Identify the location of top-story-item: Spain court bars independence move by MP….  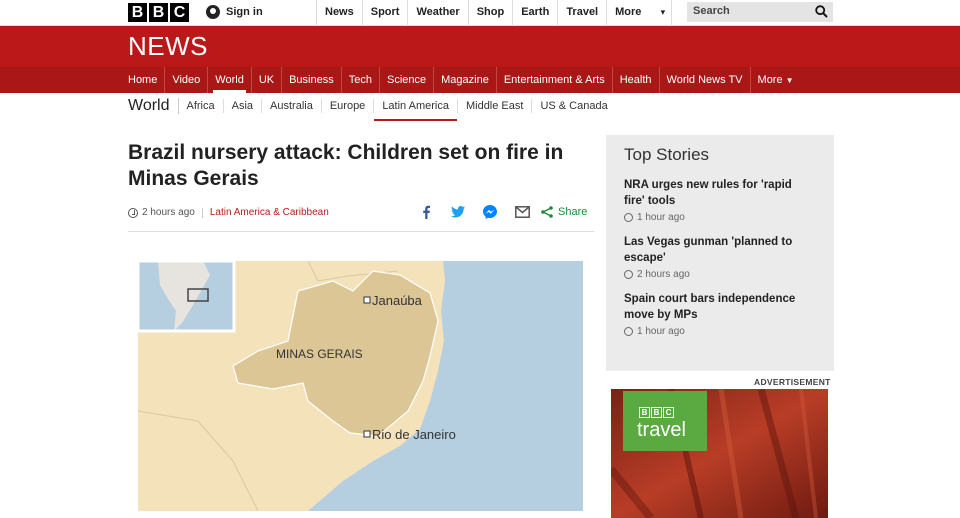
(729, 314).